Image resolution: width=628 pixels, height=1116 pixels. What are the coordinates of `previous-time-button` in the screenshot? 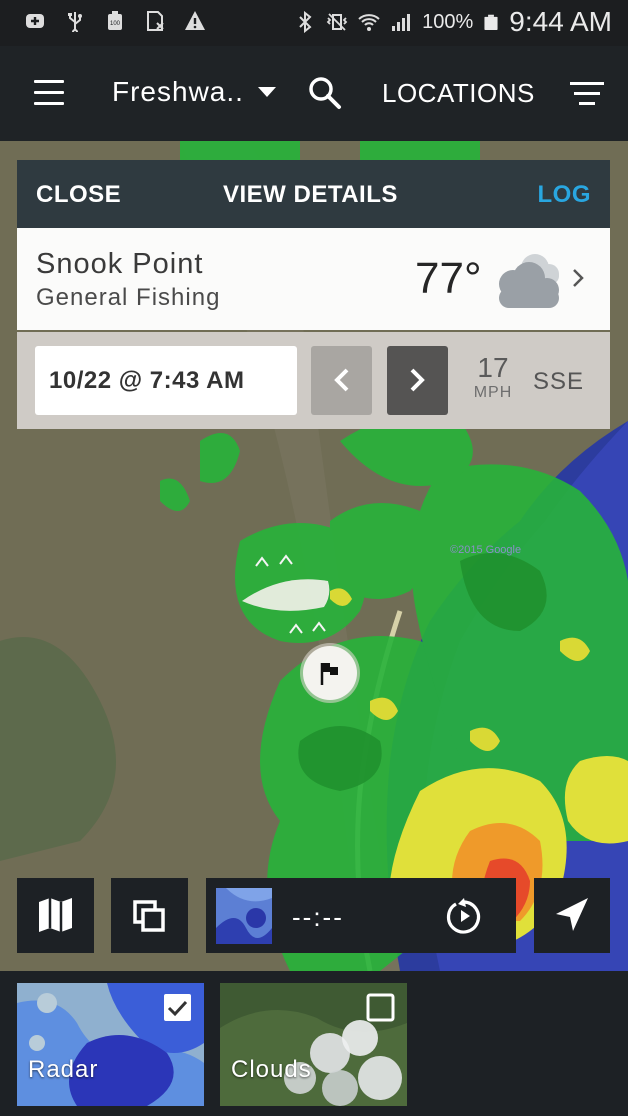 It's located at (341, 380).